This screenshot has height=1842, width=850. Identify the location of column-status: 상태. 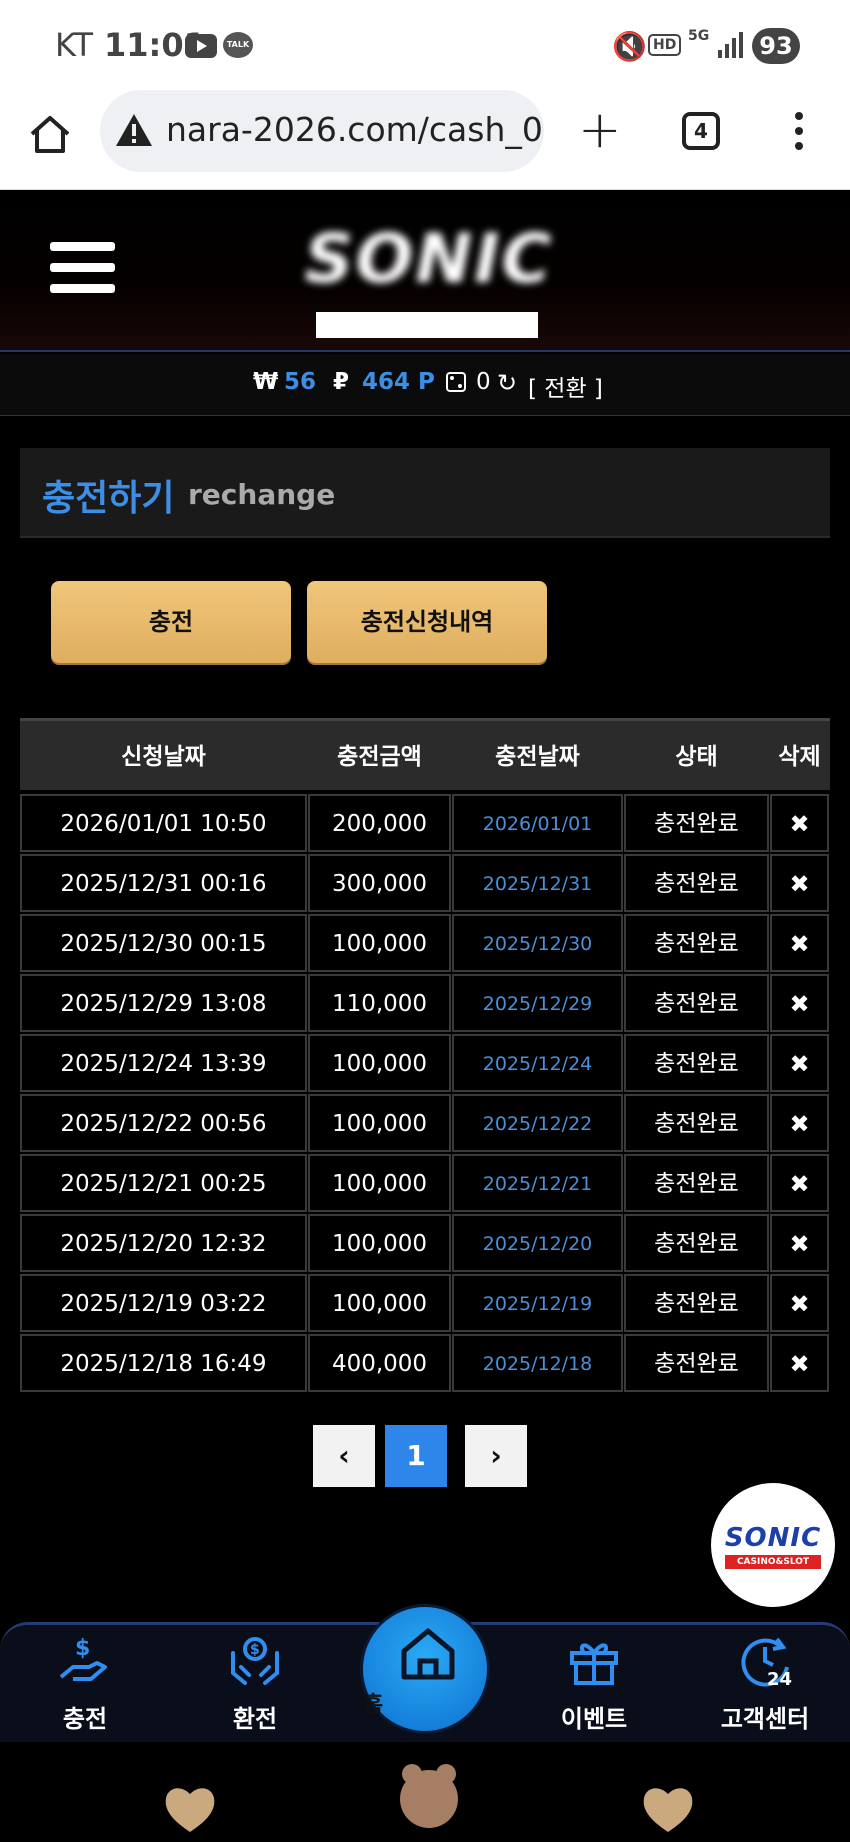
(696, 757).